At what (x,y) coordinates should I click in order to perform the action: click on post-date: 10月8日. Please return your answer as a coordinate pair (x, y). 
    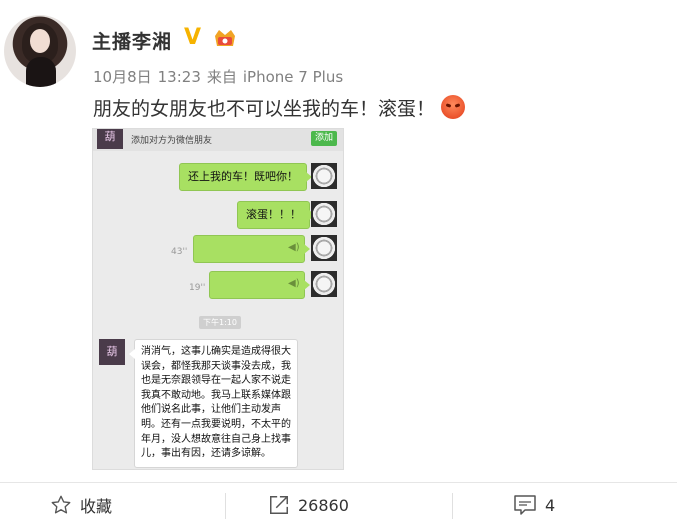
    Looking at the image, I should click on (122, 77).